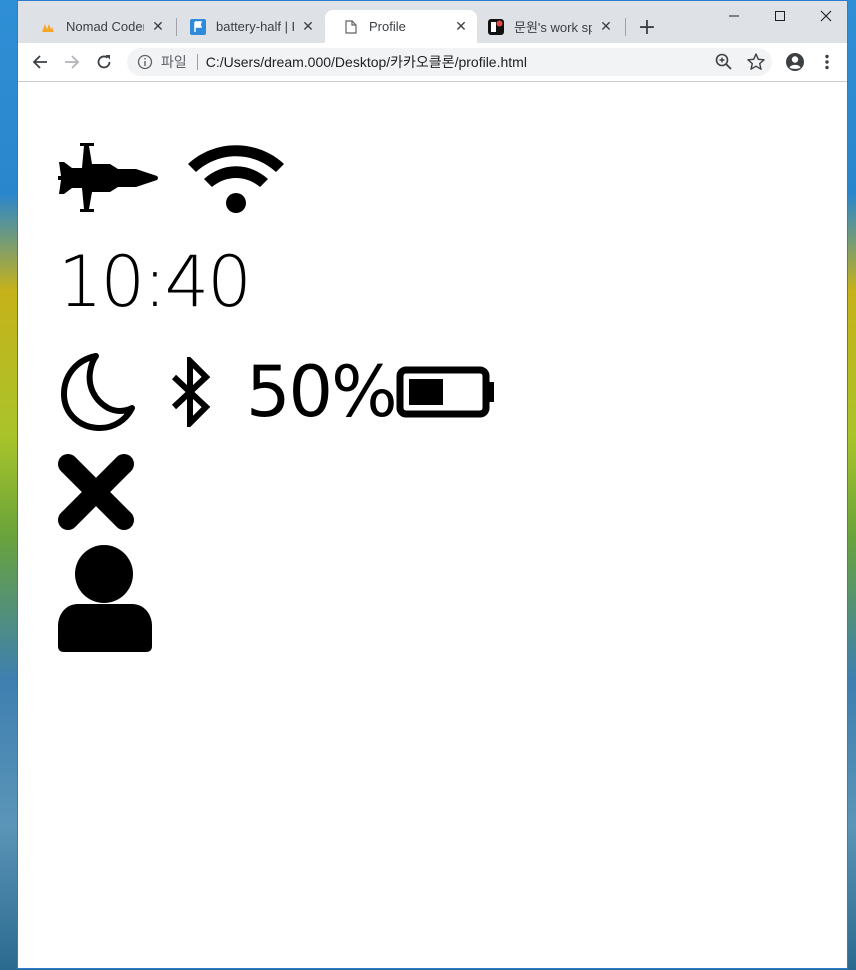 The height and width of the screenshot is (970, 856). I want to click on forward-button, so click(72, 62).